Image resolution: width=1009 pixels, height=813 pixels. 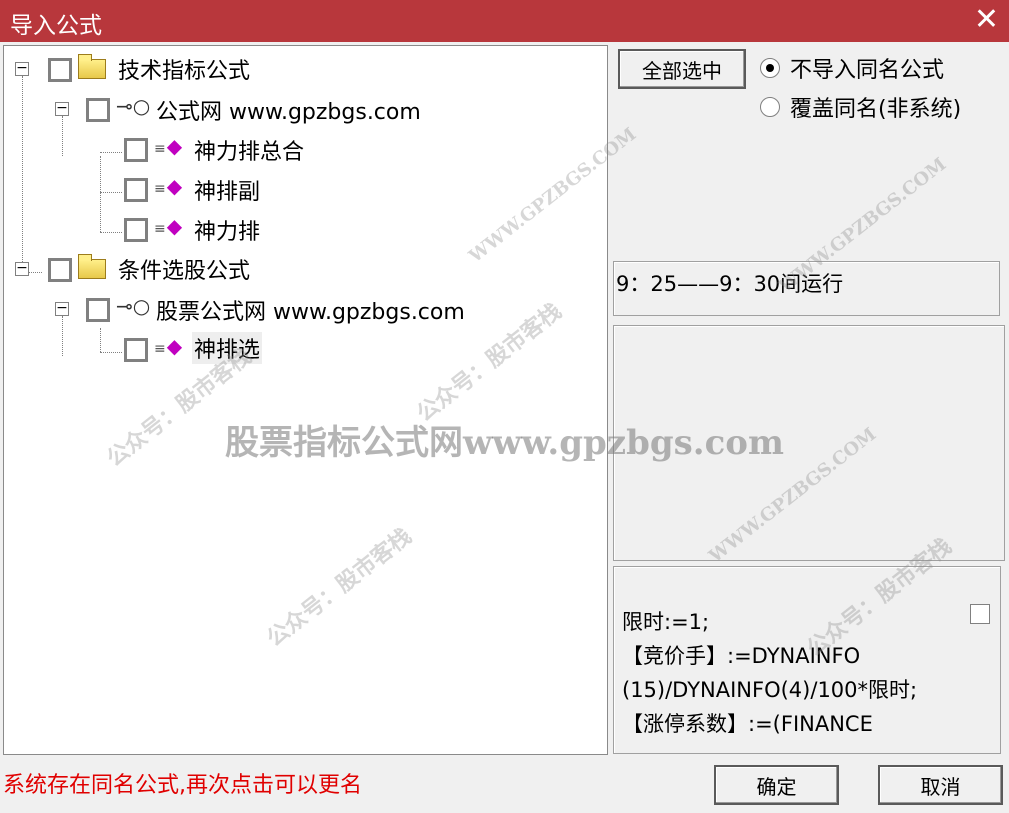 I want to click on formula-description: 9：25——9：30间运行, so click(x=806, y=288).